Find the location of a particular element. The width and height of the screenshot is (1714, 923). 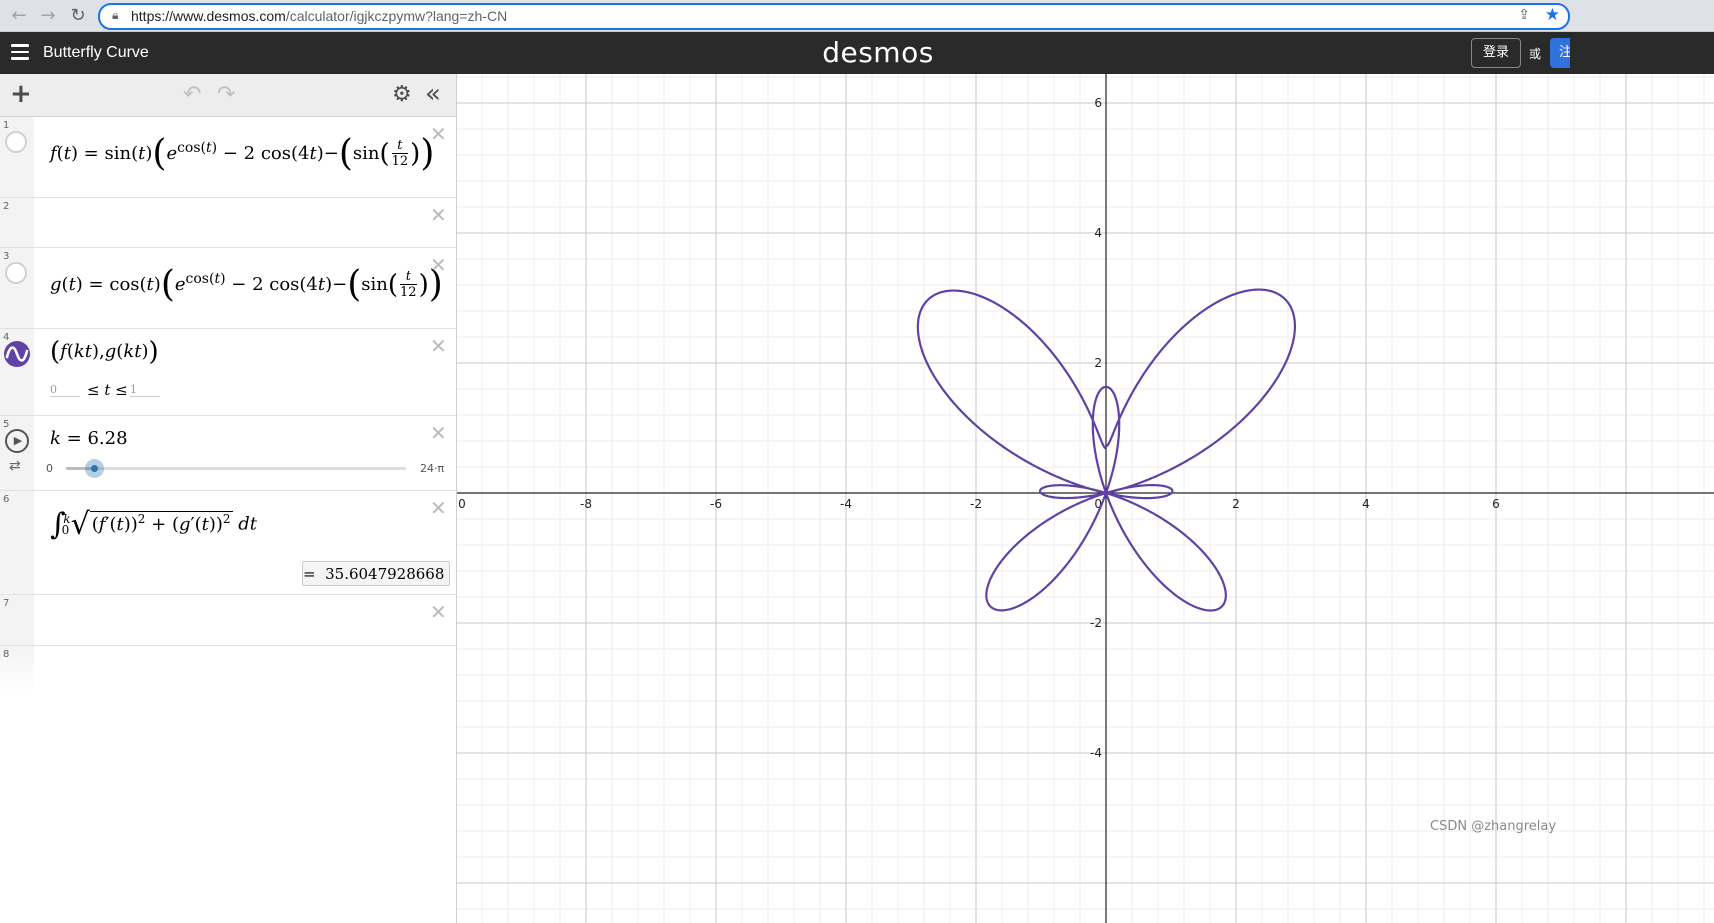

slider-variable: k is located at coordinates (55, 438).